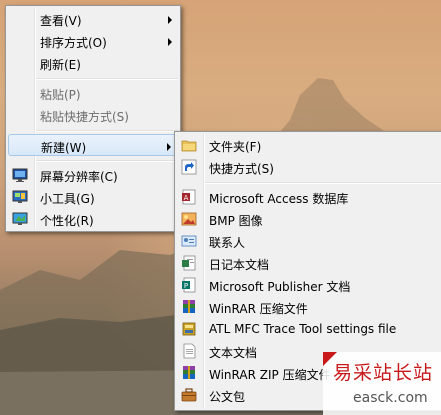 This screenshot has height=415, width=441. What do you see at coordinates (67, 221) in the screenshot?
I see `menu-item-label: 个性化(R)` at bounding box center [67, 221].